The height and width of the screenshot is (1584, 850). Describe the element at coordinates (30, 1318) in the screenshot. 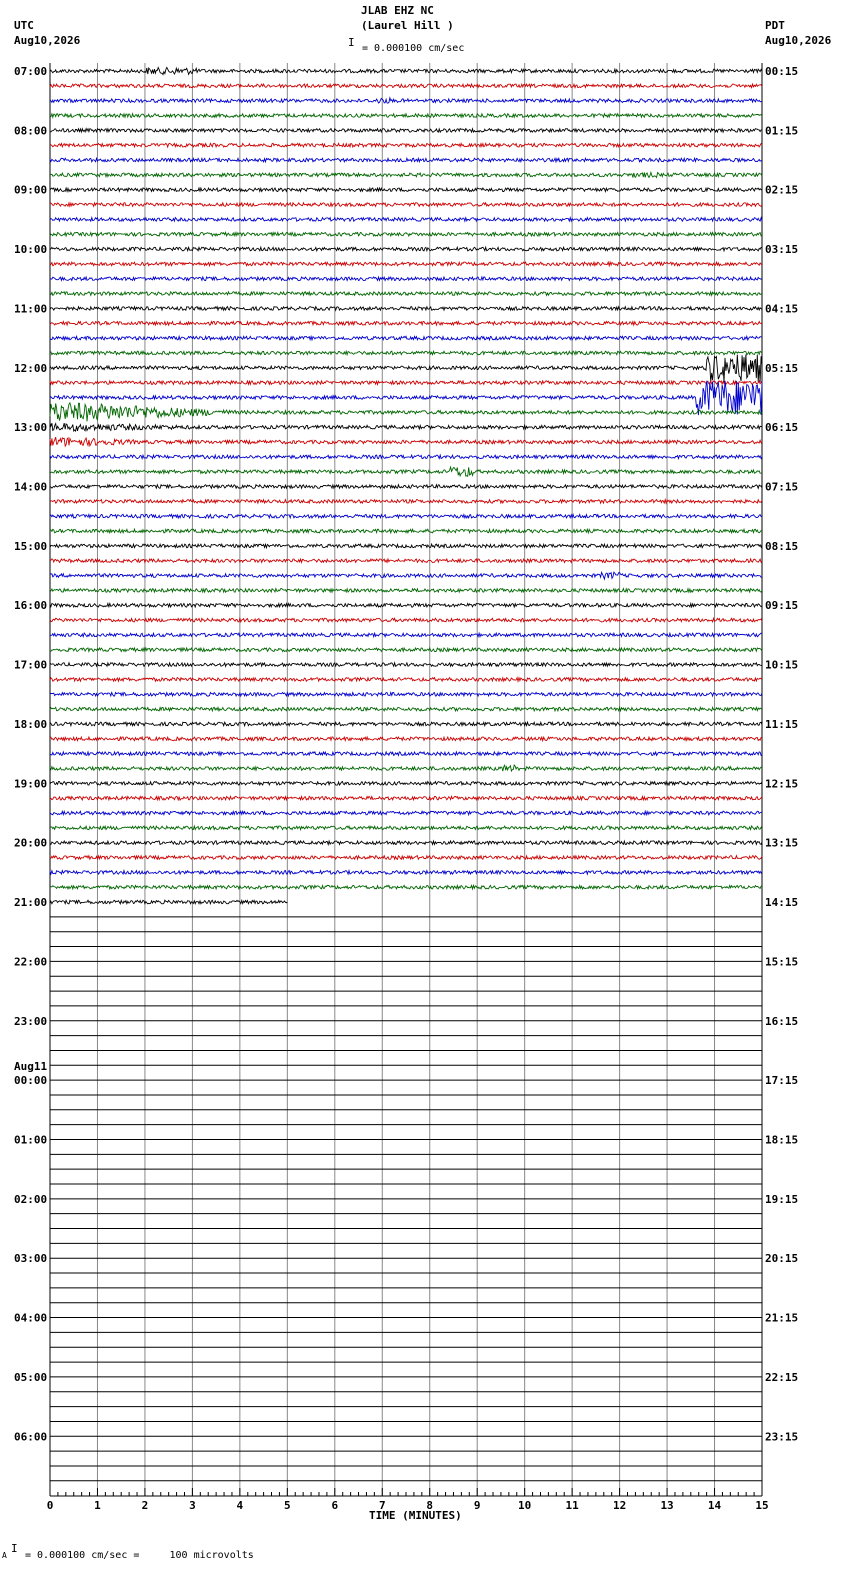

I see `utc-hour-label: 04:00` at that location.